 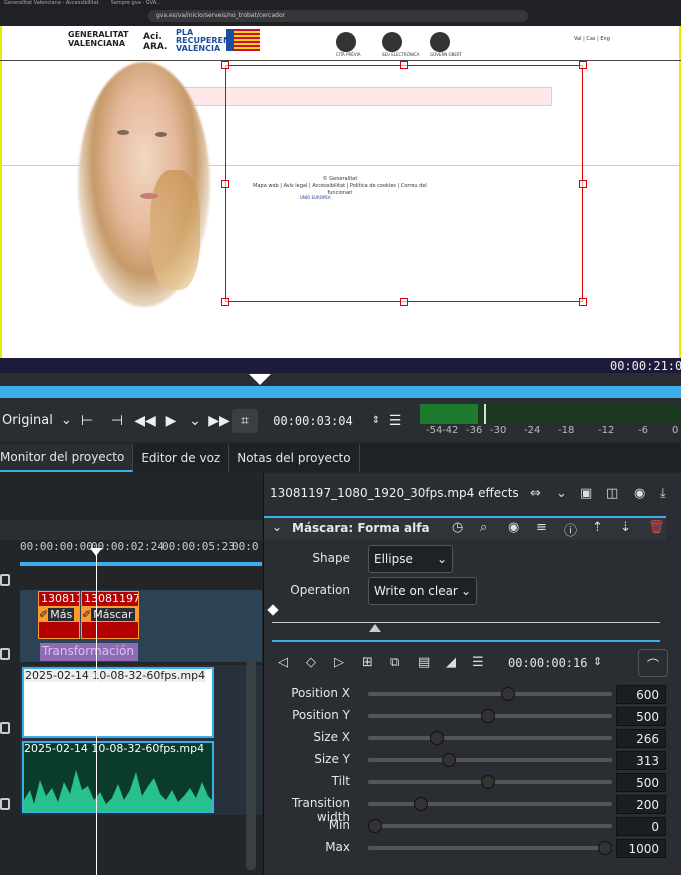 I want to click on keyframe-timecode: 00:00:00:16, so click(x=547, y=663).